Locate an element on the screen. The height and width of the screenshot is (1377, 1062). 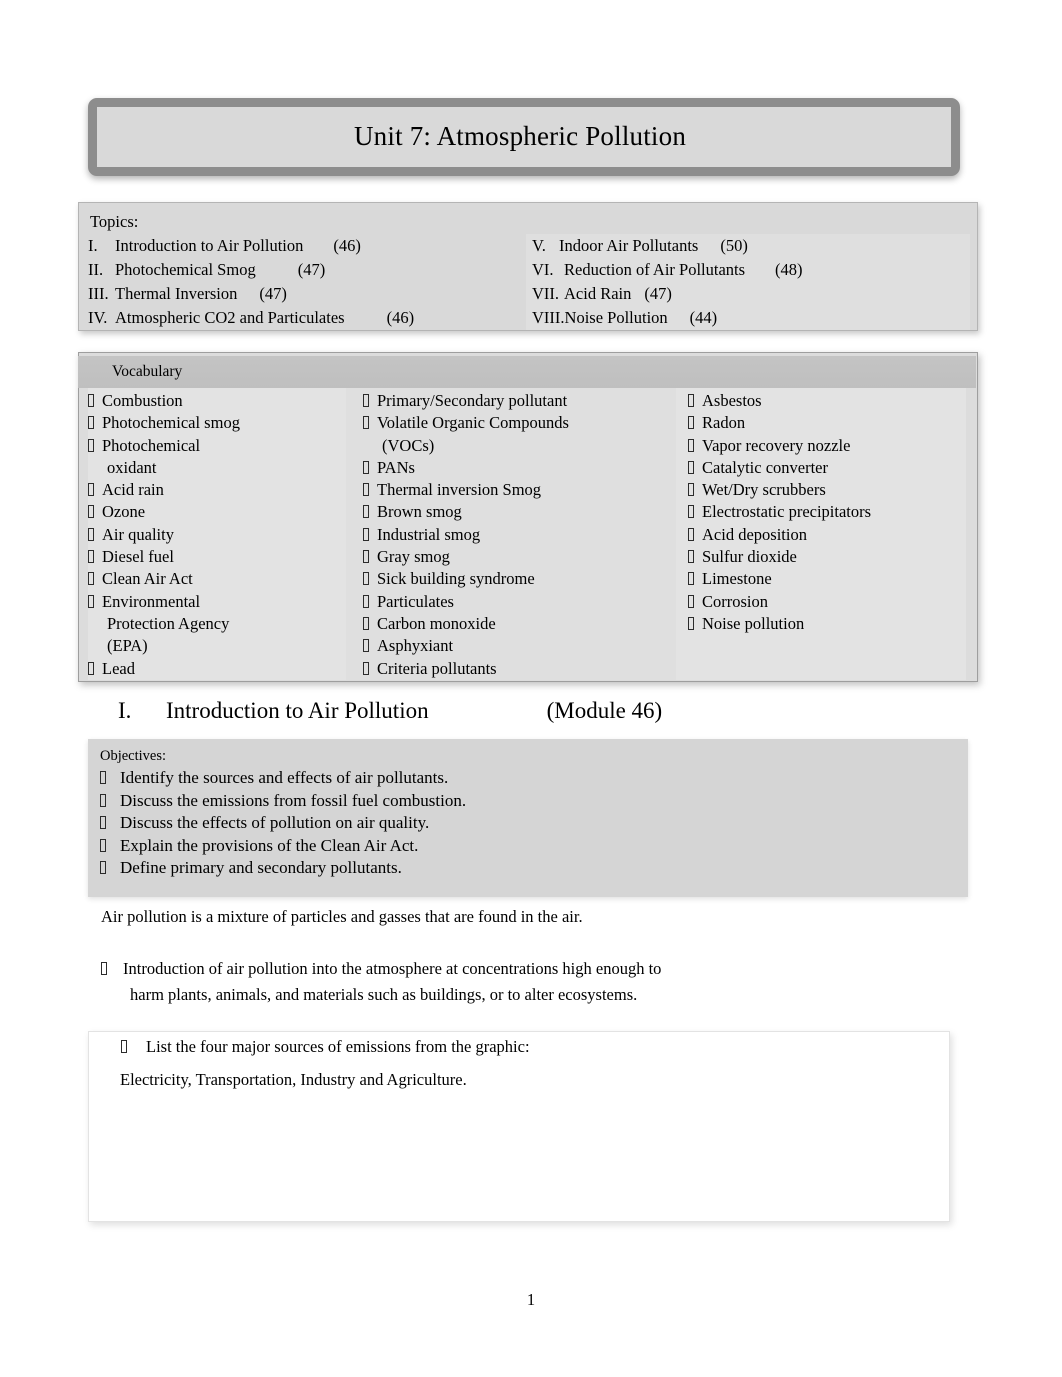
list-item-label: Photochemical smog is located at coordinates (171, 423).